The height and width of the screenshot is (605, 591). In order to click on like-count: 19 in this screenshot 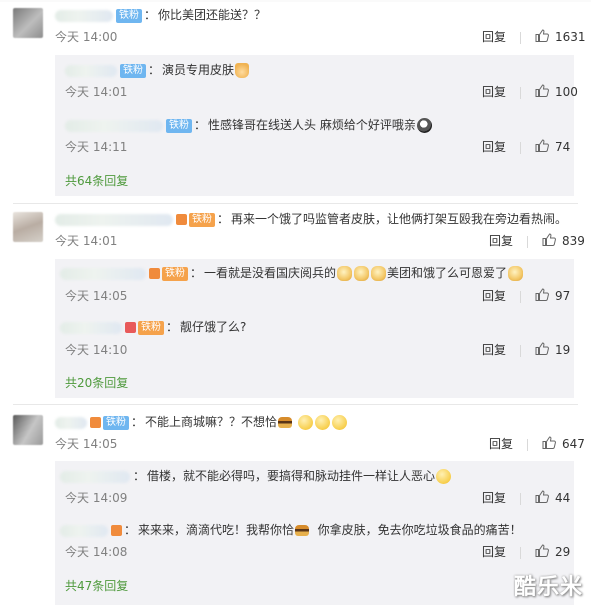, I will do `click(563, 350)`.